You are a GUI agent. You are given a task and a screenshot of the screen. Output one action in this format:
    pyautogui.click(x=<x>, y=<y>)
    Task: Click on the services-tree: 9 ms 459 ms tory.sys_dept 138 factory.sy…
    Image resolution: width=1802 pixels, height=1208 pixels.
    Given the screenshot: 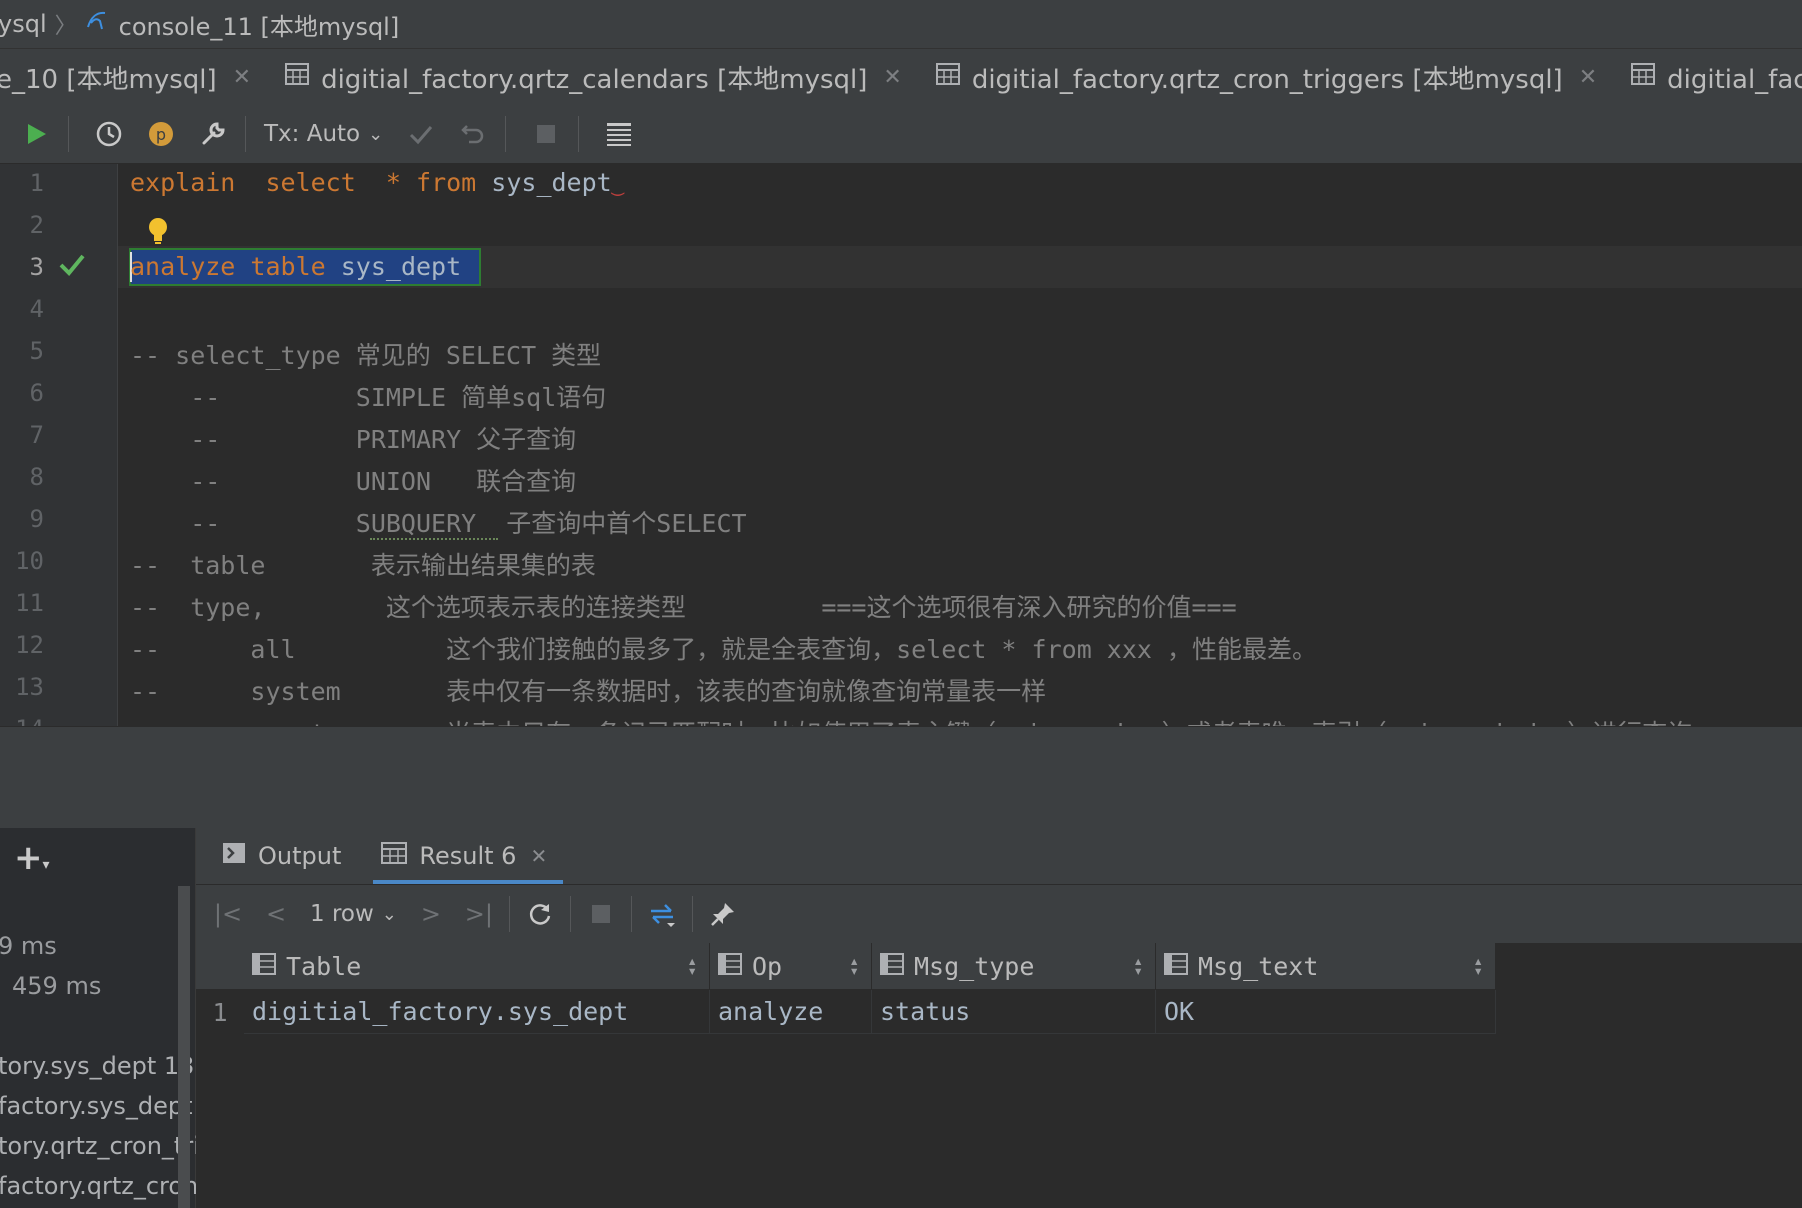 What is the action you would take?
    pyautogui.click(x=105, y=1018)
    